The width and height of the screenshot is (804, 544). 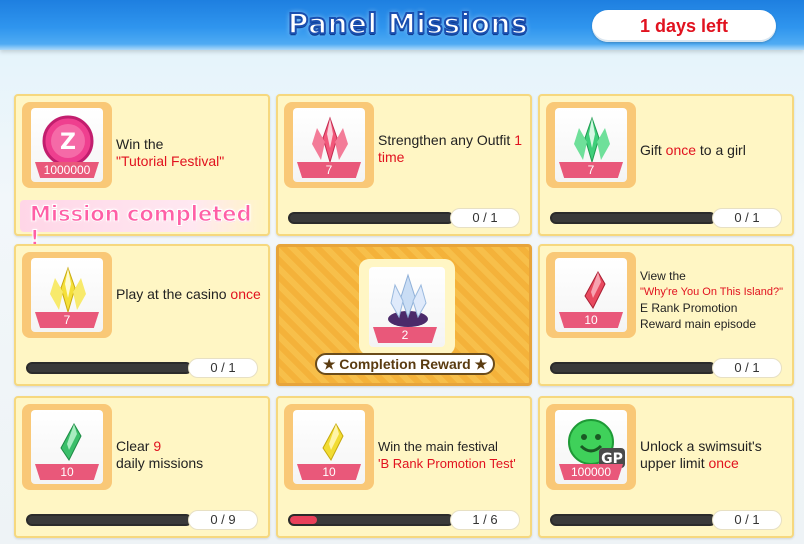 I want to click on page-title: Panel Missions, so click(x=408, y=23).